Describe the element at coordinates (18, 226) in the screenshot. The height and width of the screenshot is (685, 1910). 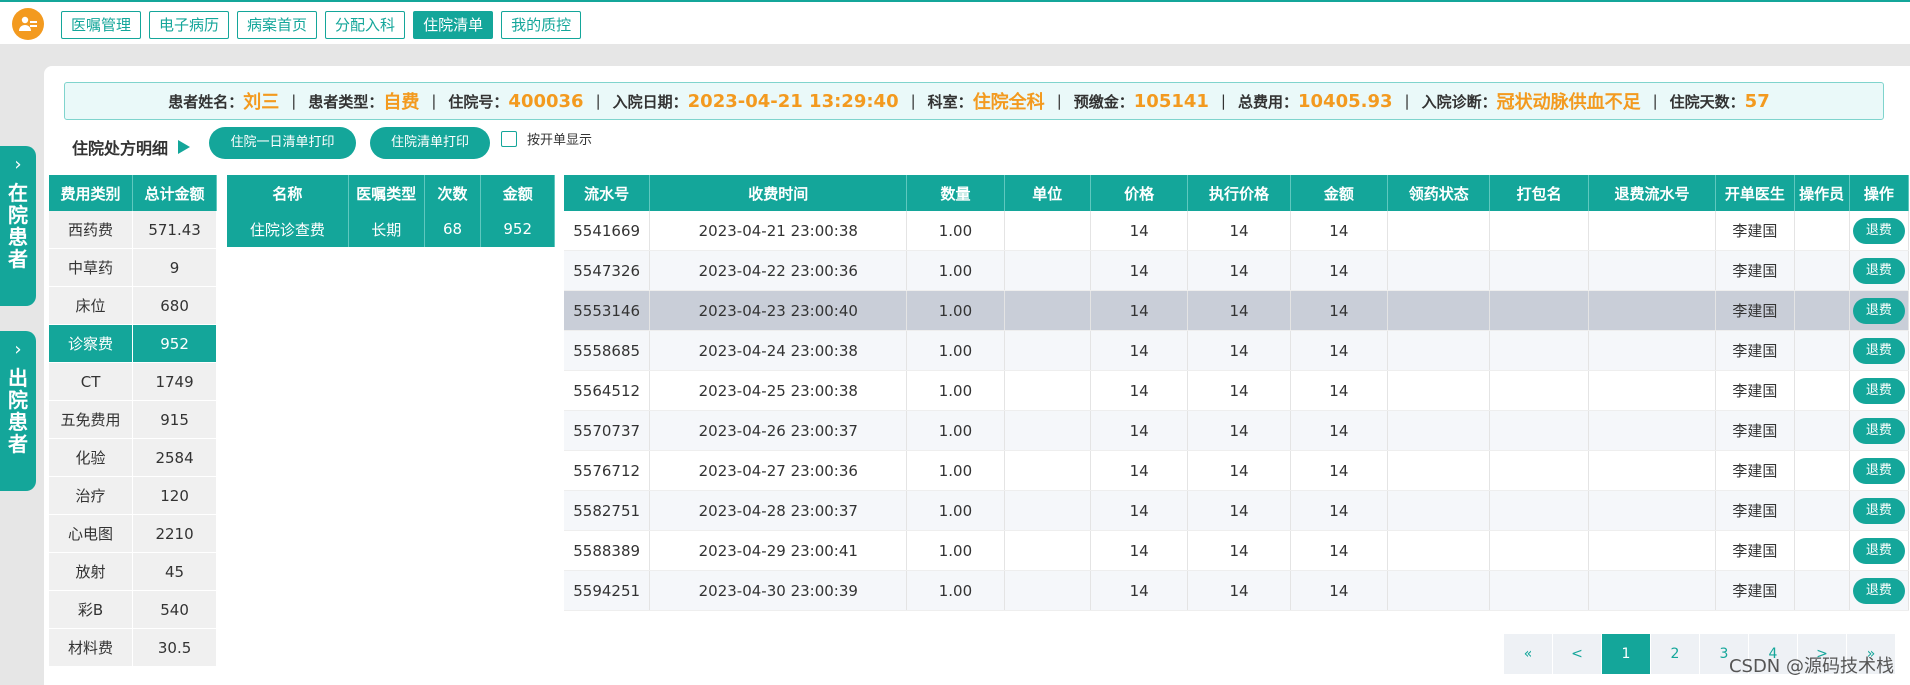
I see `side-tab-inpatient: › 在院患者` at that location.